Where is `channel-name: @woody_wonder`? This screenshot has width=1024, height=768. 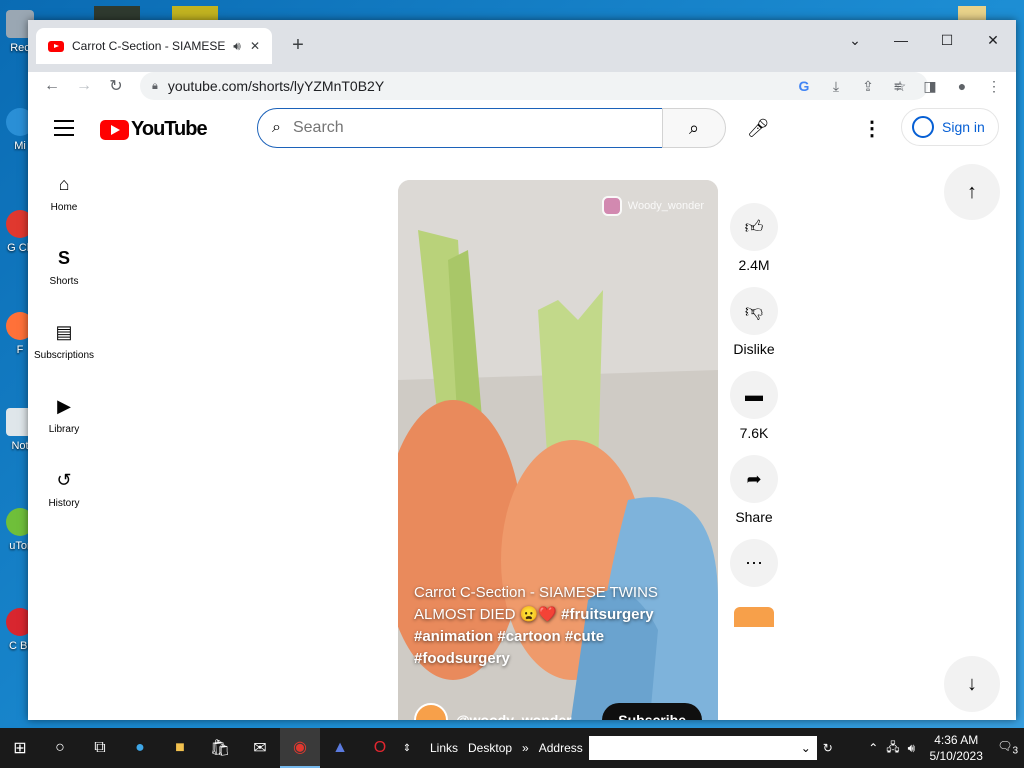 channel-name: @woody_wonder is located at coordinates (514, 716).